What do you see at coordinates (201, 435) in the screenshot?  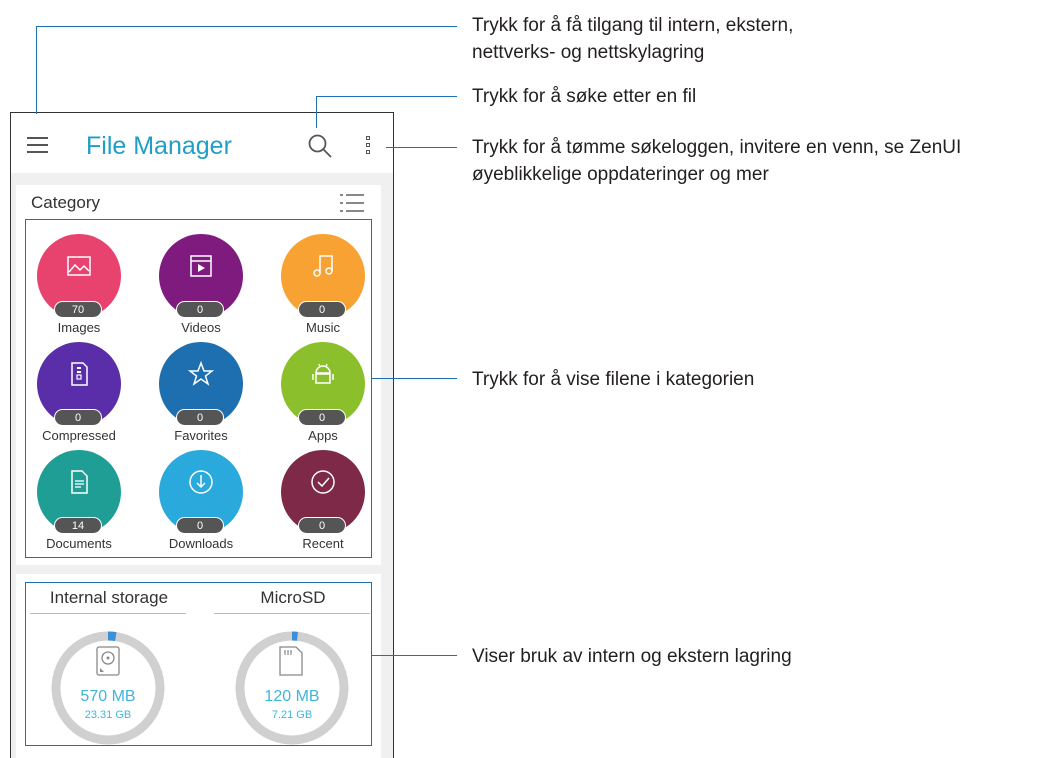 I see `favorites-label: Favorites` at bounding box center [201, 435].